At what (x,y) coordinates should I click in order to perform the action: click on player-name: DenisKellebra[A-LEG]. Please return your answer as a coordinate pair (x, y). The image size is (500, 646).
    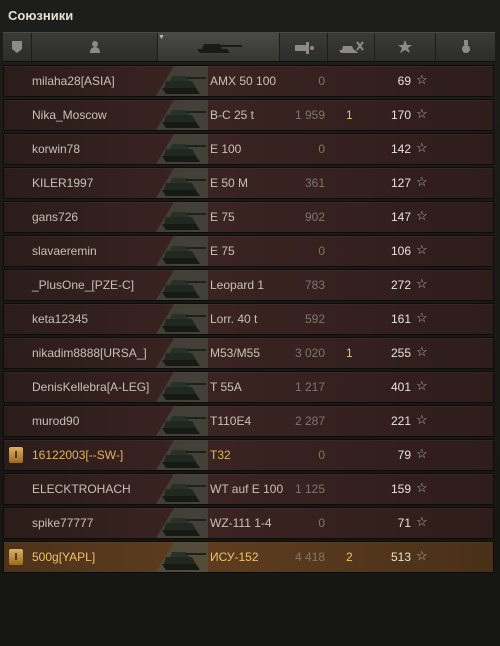
    Looking at the image, I should click on (91, 387).